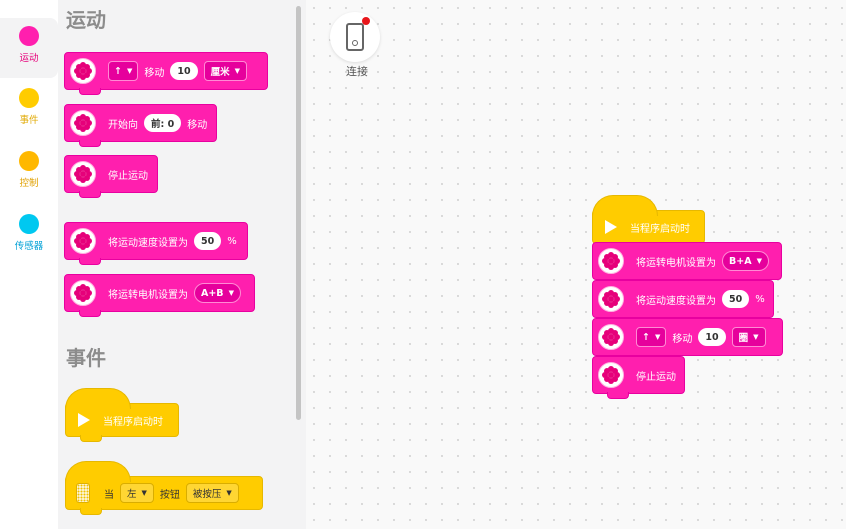  What do you see at coordinates (29, 246) in the screenshot?
I see `category-label: 传感器` at bounding box center [29, 246].